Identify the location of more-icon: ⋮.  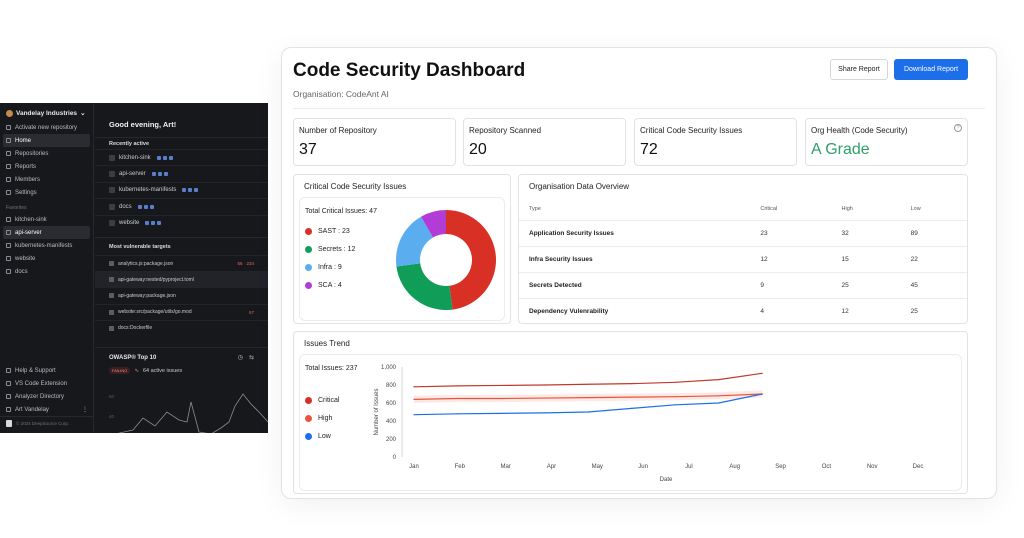
(85, 409).